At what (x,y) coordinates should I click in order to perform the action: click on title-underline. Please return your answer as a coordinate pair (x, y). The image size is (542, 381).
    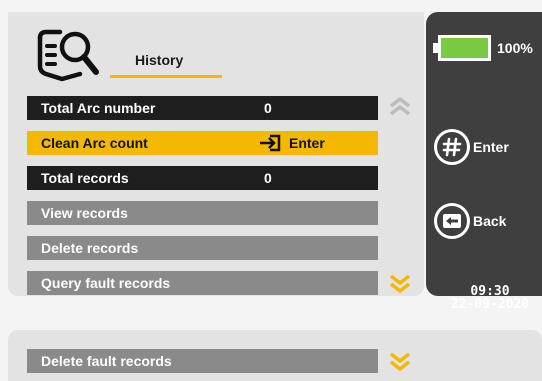
    Looking at the image, I should click on (166, 76).